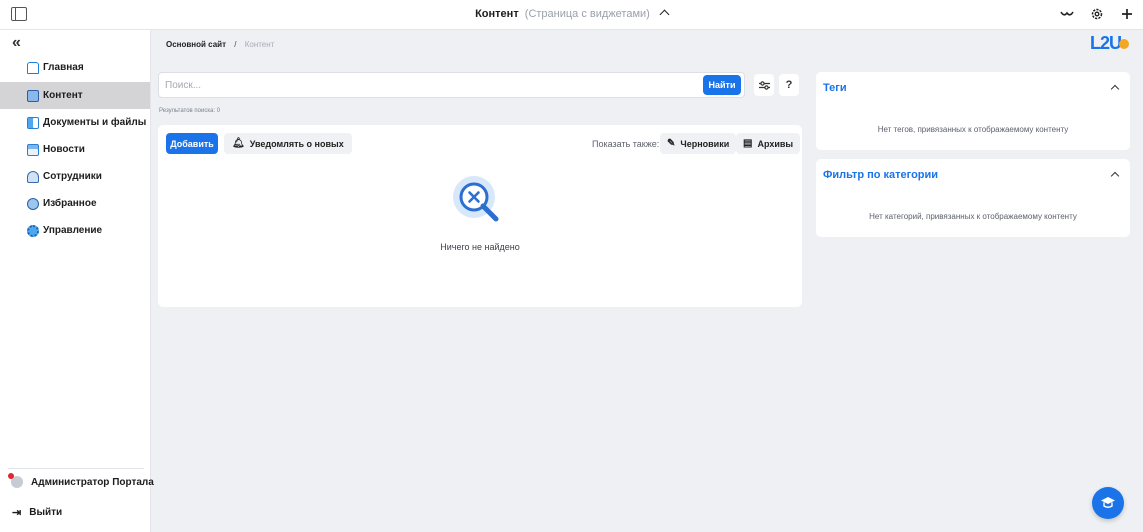 The width and height of the screenshot is (1143, 532). Describe the element at coordinates (95, 122) in the screenshot. I see `sidebar-item-label: Документы и файлы` at that location.